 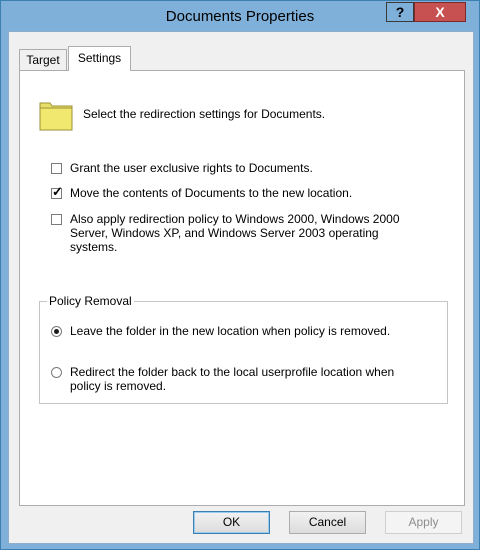 I want to click on ok-button: OK, so click(x=231, y=522).